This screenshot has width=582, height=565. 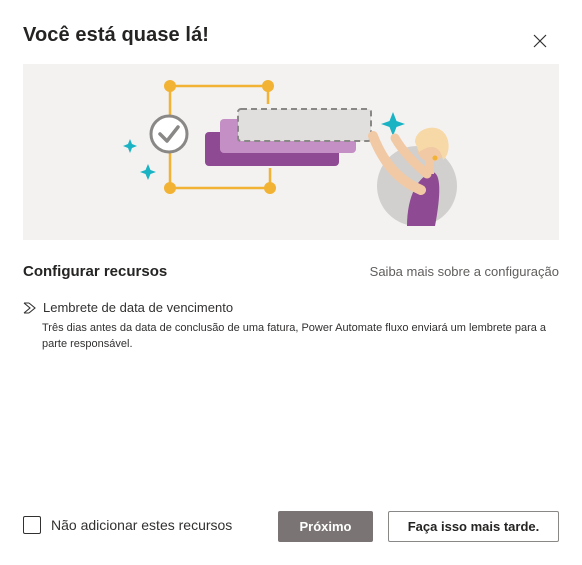 What do you see at coordinates (138, 307) in the screenshot?
I see `feature-name: Lembrete de data de vencimento` at bounding box center [138, 307].